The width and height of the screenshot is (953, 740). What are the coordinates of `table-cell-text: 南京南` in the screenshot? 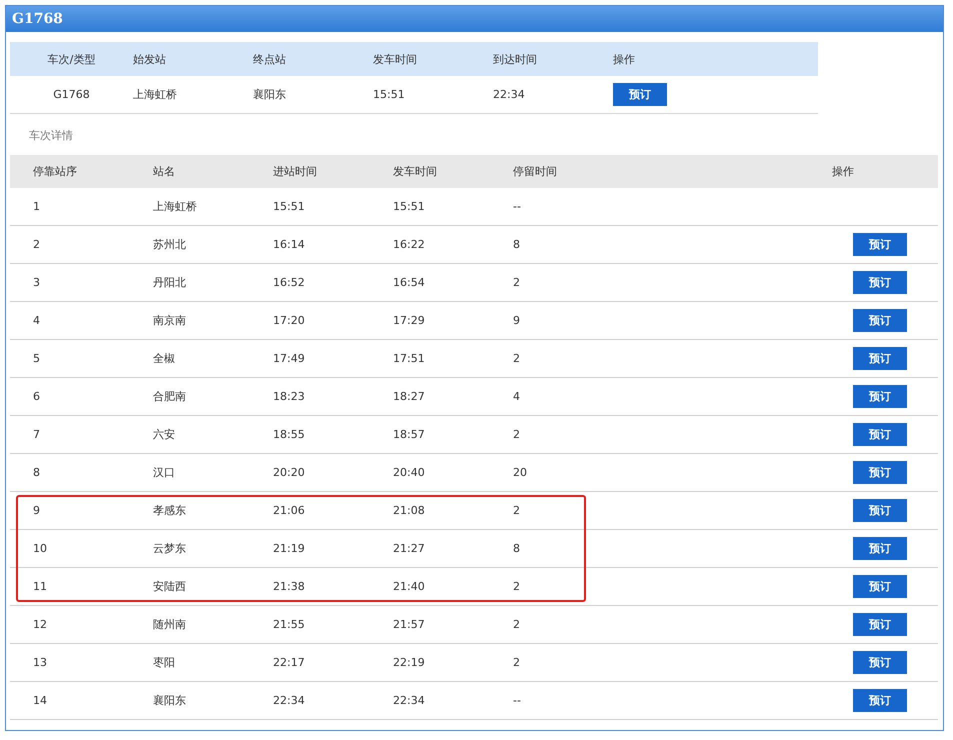 It's located at (169, 320).